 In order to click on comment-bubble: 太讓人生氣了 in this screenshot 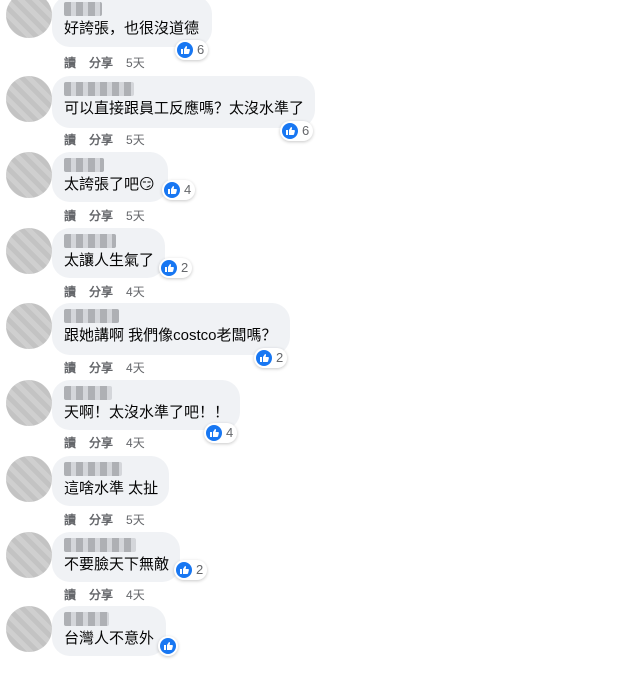, I will do `click(108, 253)`.